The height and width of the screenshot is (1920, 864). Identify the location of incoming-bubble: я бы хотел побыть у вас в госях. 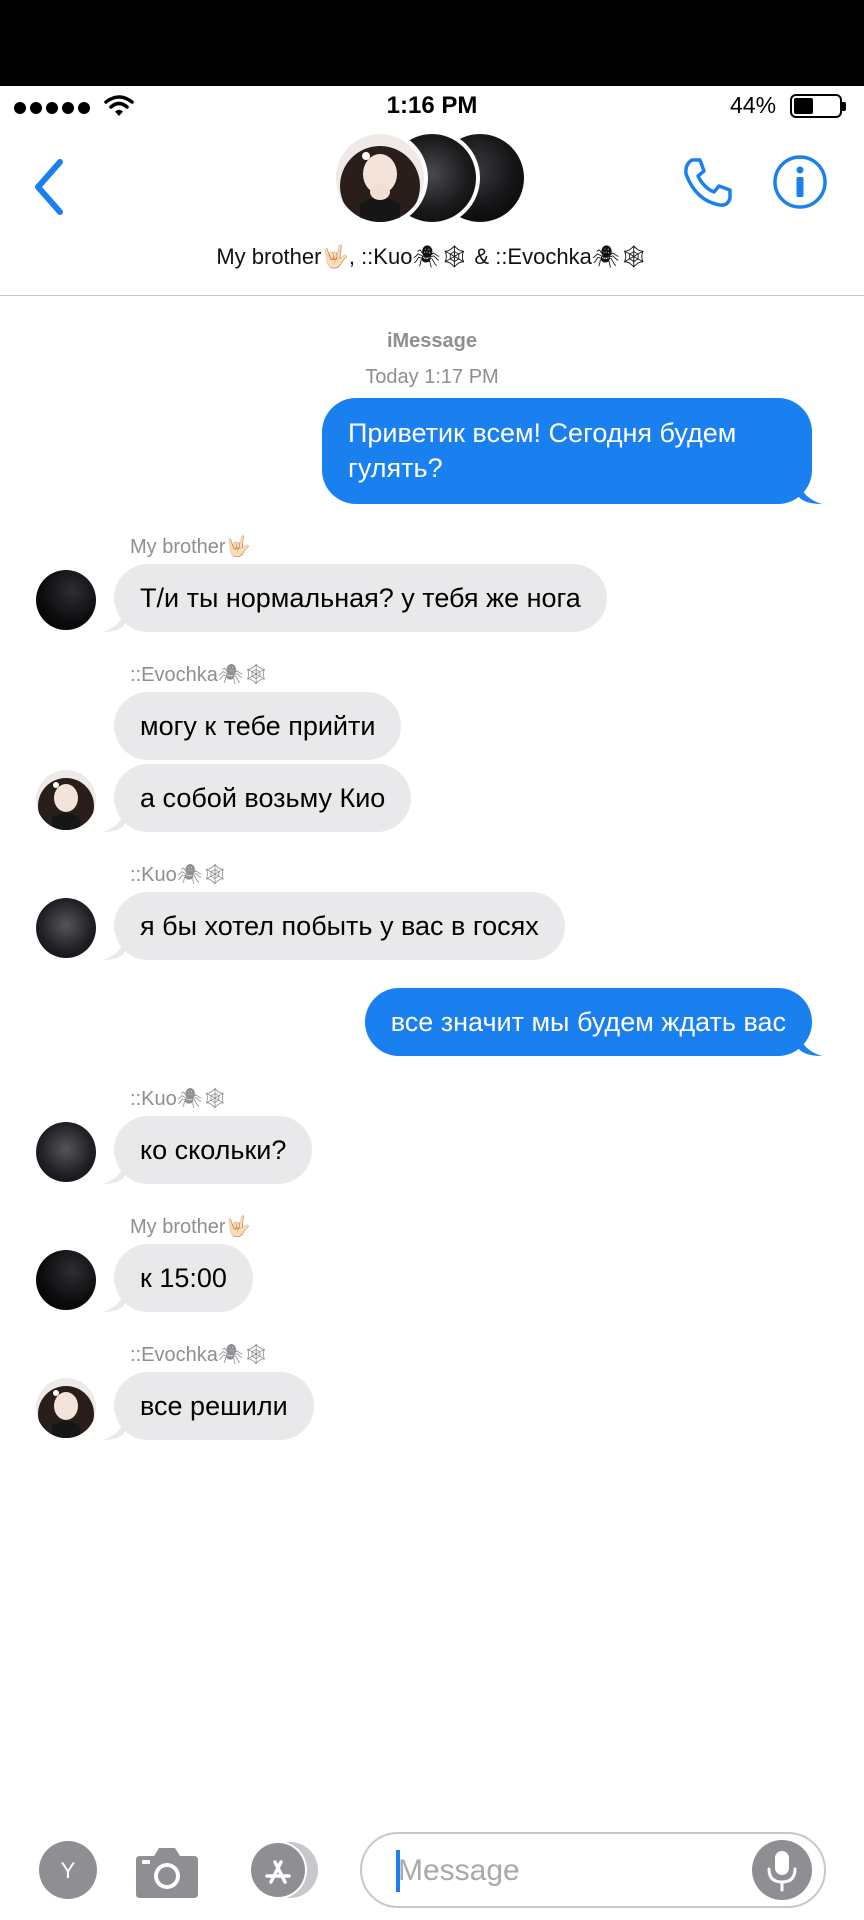
(339, 926).